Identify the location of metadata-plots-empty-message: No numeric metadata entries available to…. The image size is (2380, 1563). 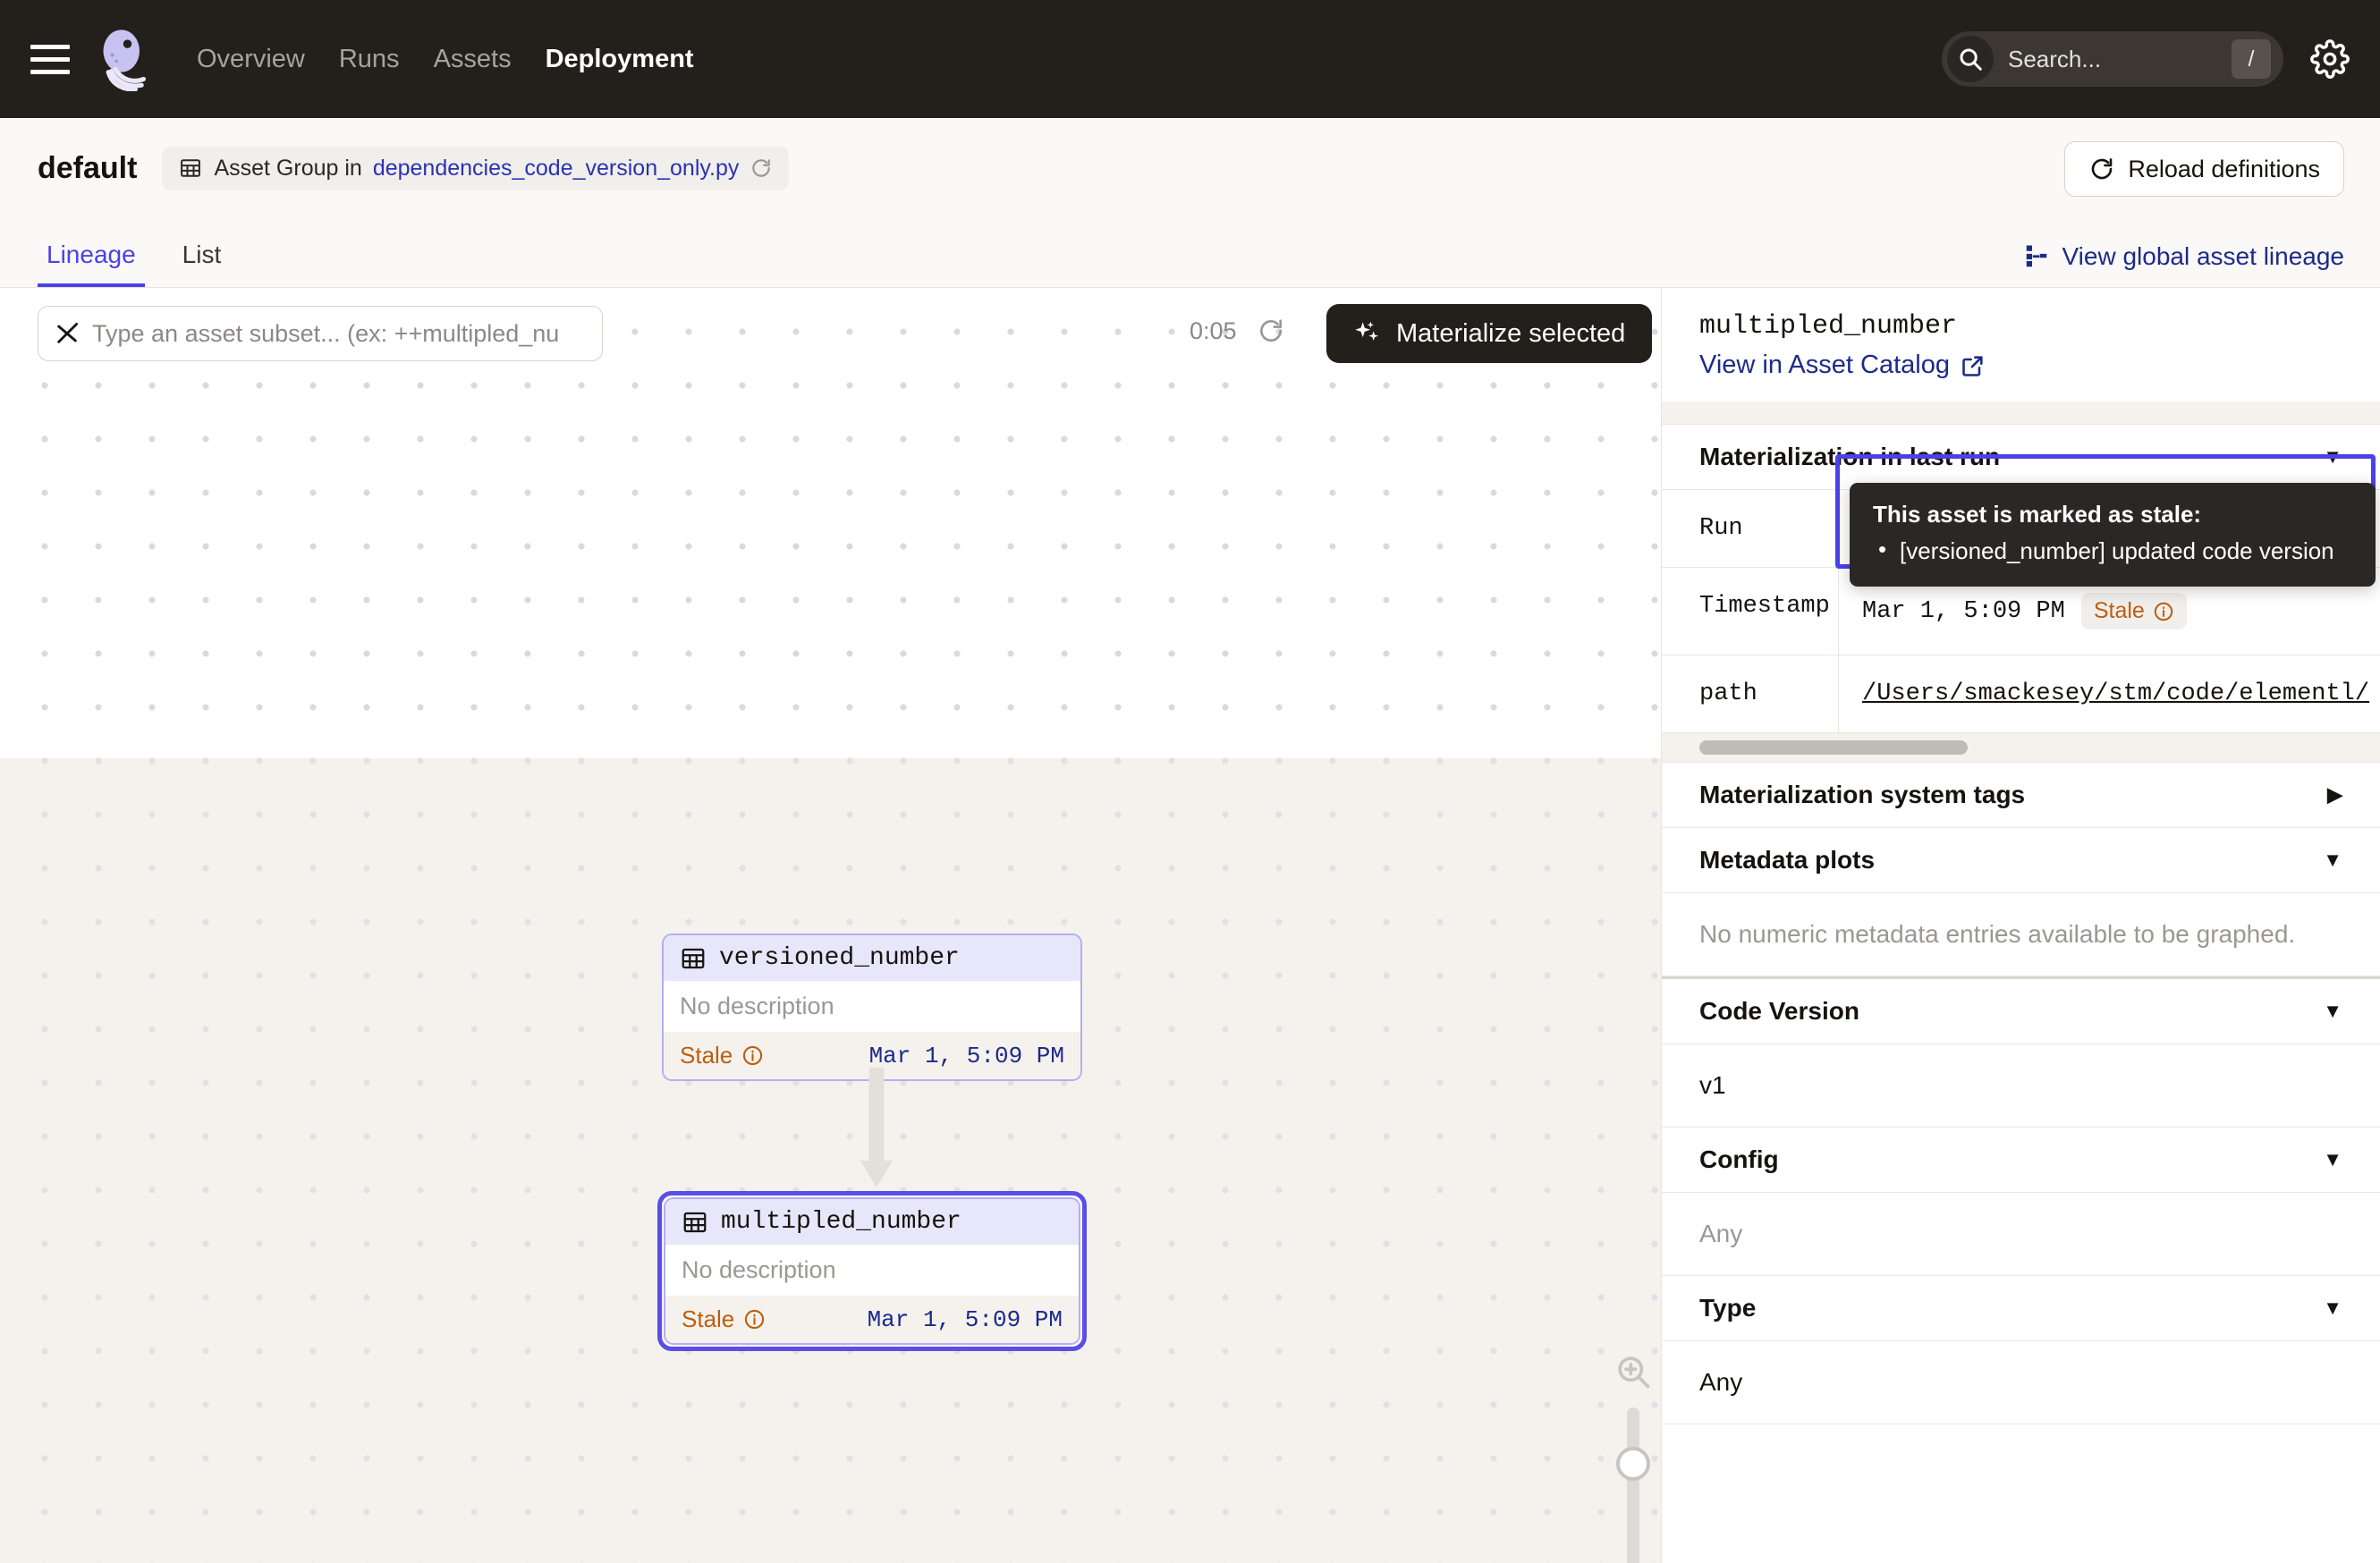
(2021, 934).